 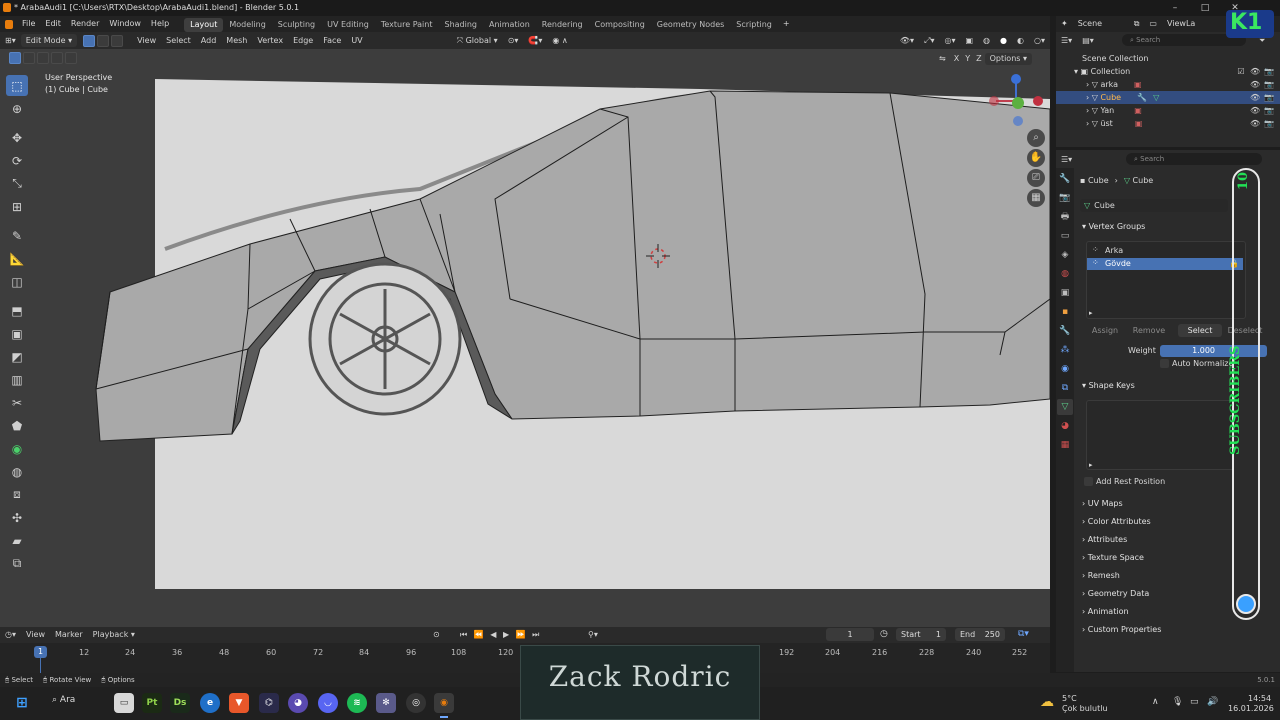 I want to click on arka-visibility-icon: 👁, so click(x=1255, y=84).